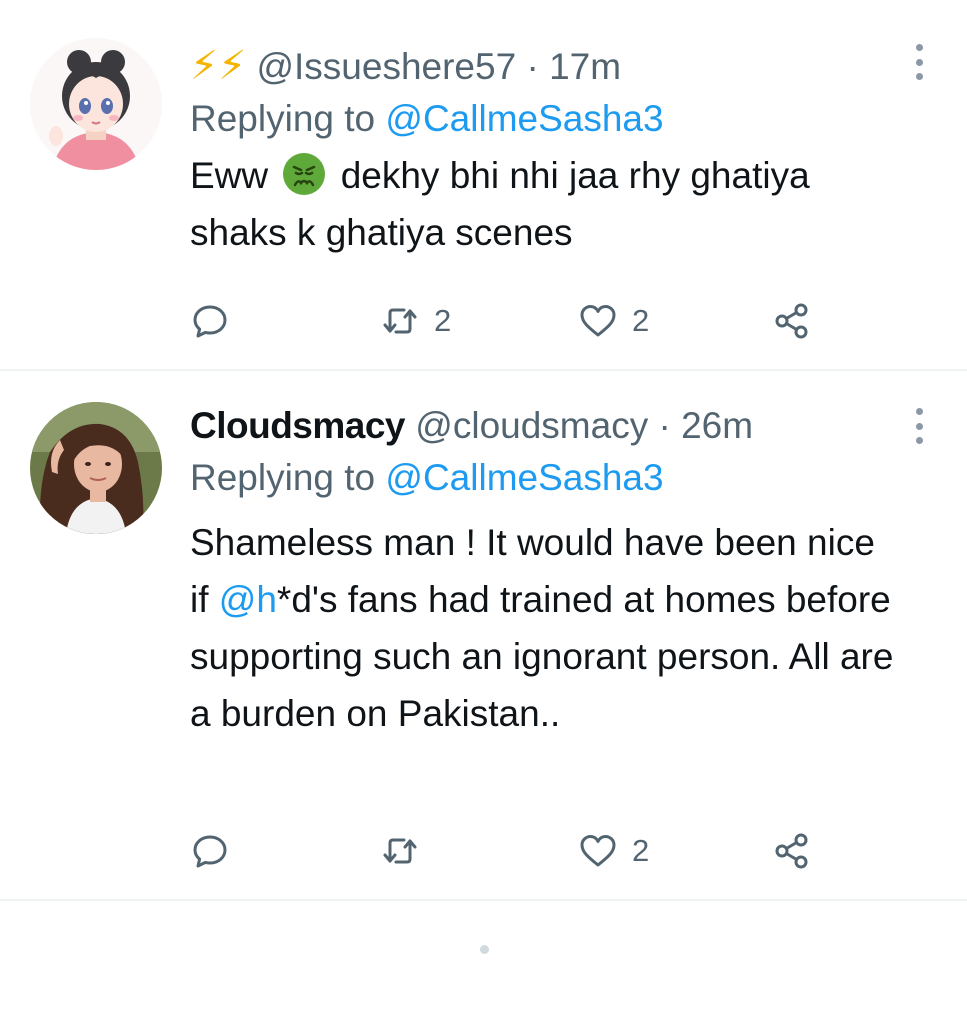  Describe the element at coordinates (531, 425) in the screenshot. I see `handle: @cloudsmacy` at that location.